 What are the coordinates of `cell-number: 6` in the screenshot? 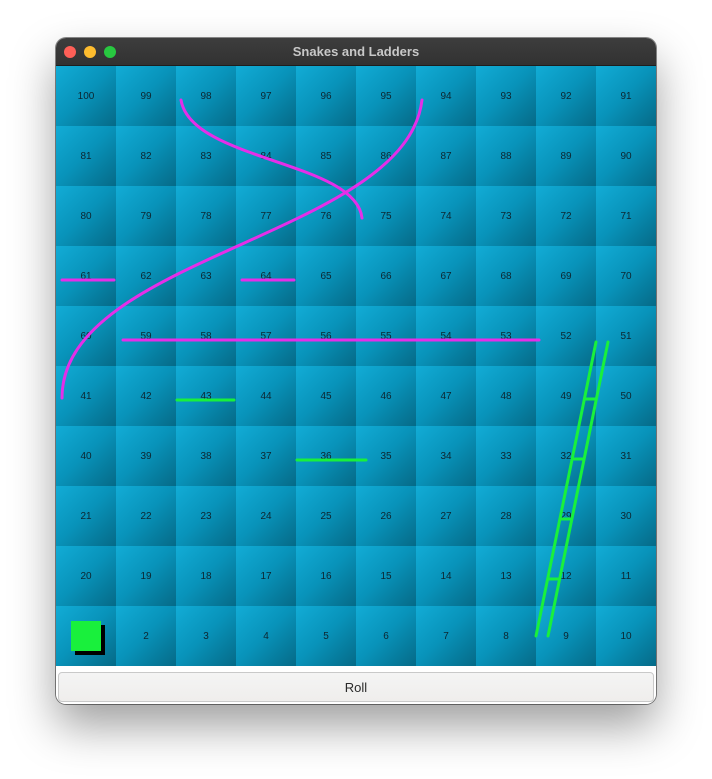 It's located at (386, 636).